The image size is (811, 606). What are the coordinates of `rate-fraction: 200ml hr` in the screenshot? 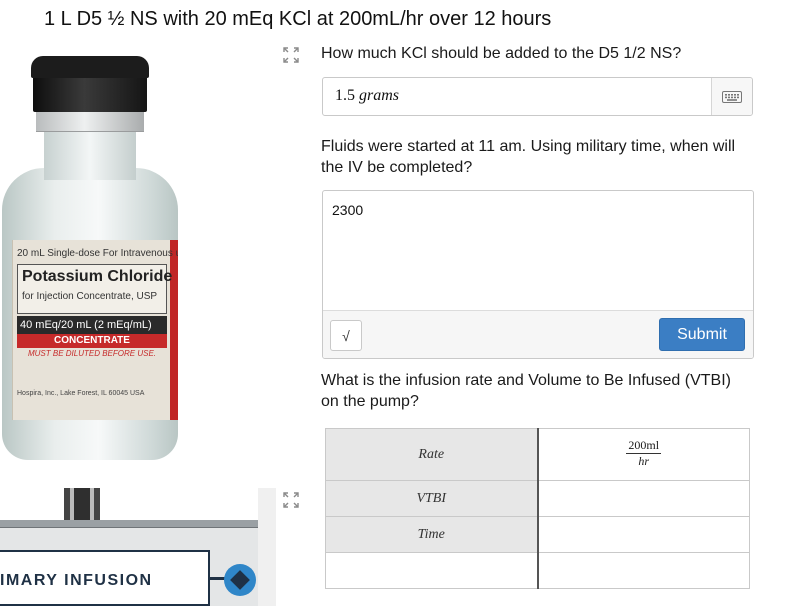 It's located at (644, 453).